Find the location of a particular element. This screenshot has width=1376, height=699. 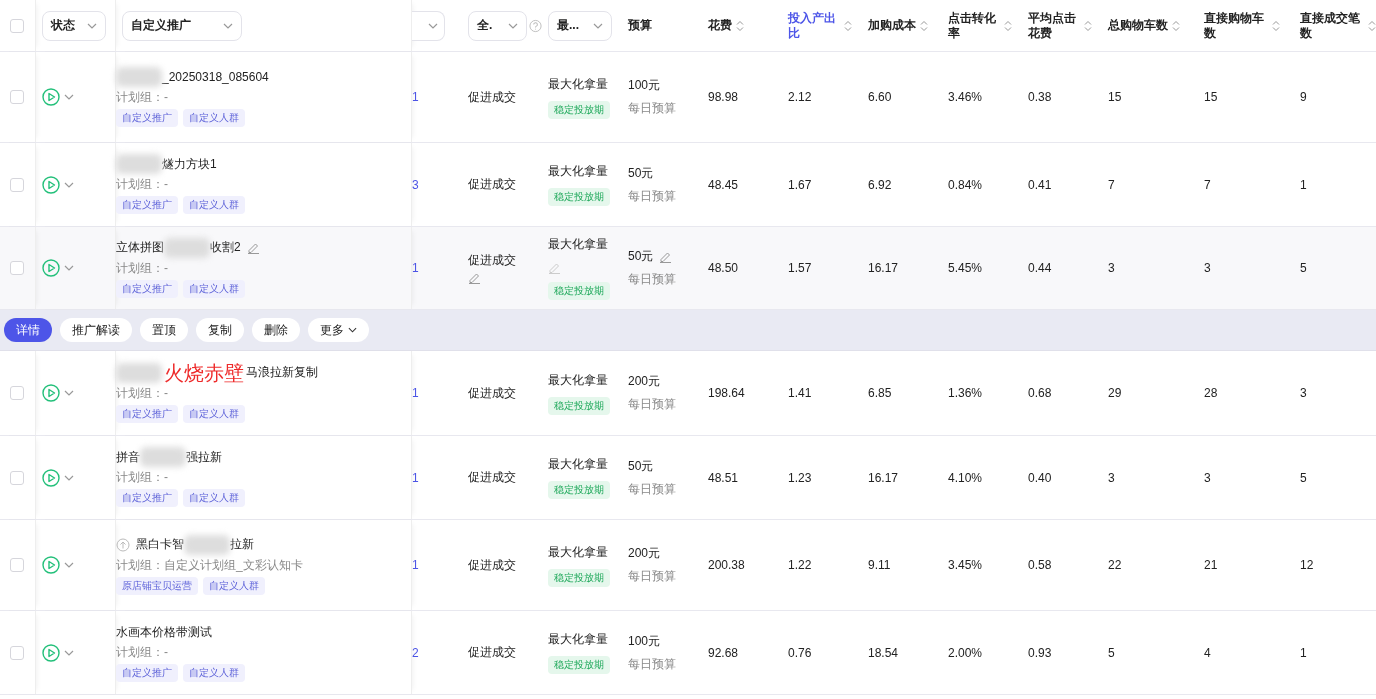

campaign-name: 立体拼图 is located at coordinates (140, 247).